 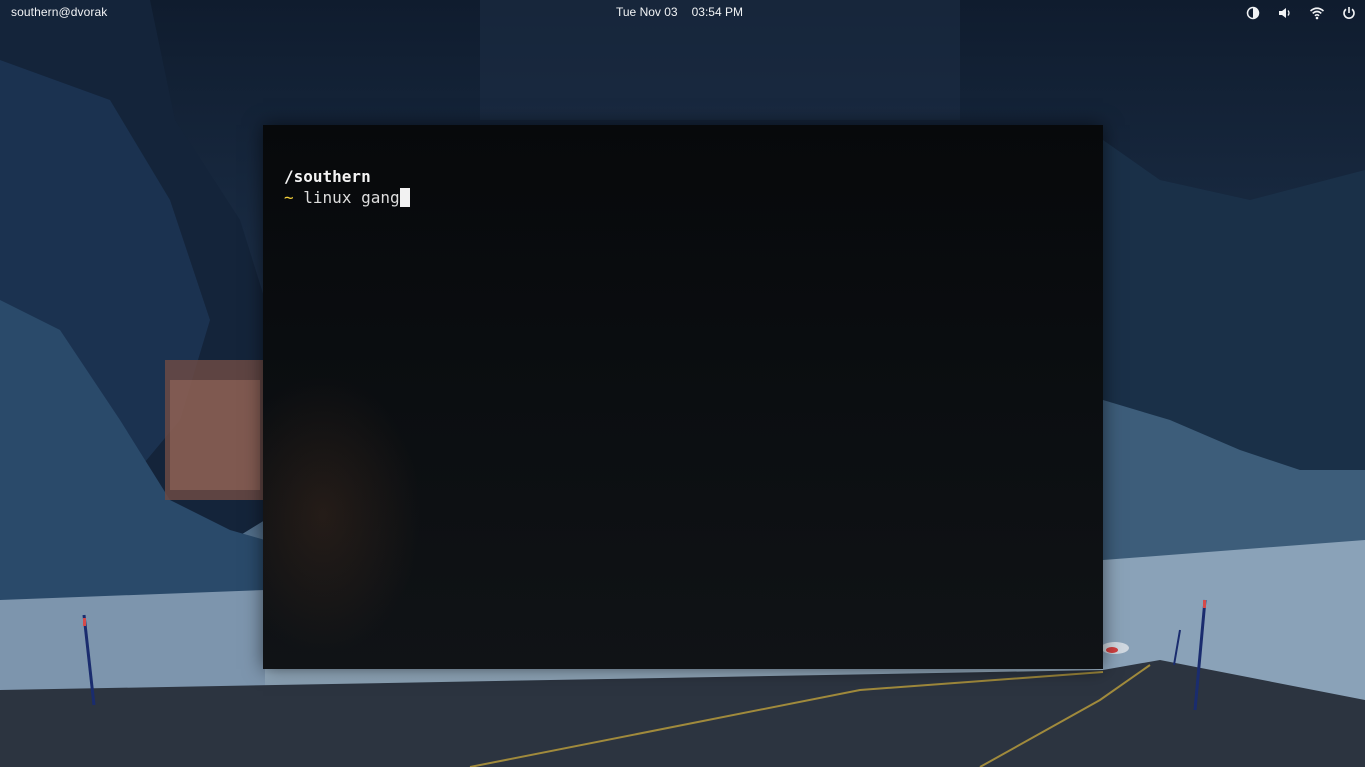 What do you see at coordinates (327, 176) in the screenshot?
I see `terminal-directory: /southern` at bounding box center [327, 176].